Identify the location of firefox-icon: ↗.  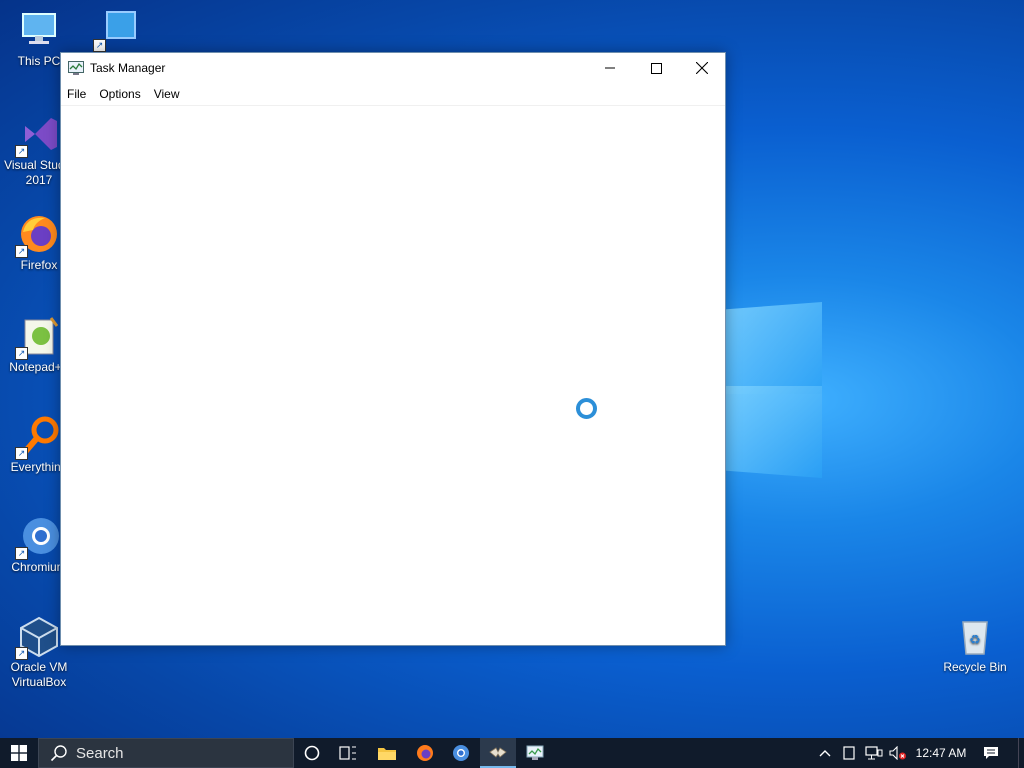
(38, 235).